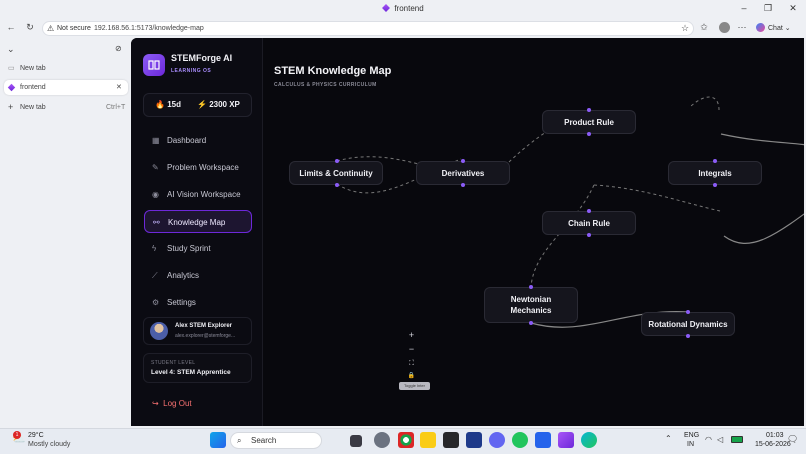  I want to click on task-view-icon, so click(356, 441).